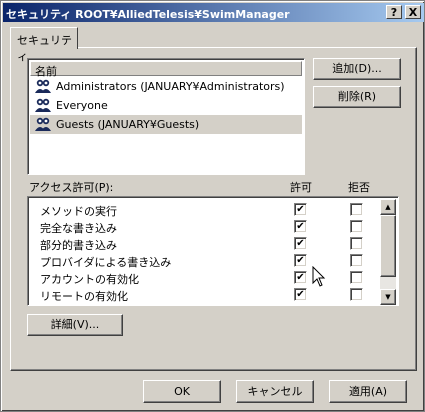 The width and height of the screenshot is (425, 412). What do you see at coordinates (170, 86) in the screenshot?
I see `user-name: Administrators (JANUARY¥Administrators)` at bounding box center [170, 86].